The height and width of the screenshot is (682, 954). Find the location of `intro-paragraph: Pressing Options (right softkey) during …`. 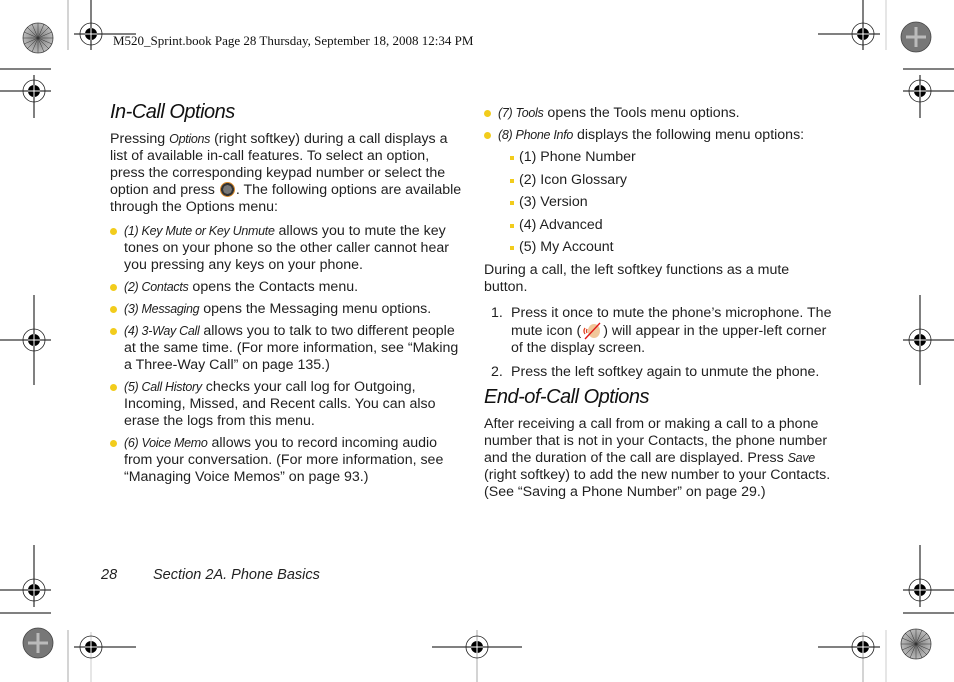

intro-paragraph: Pressing Options (right softkey) during … is located at coordinates (286, 173).